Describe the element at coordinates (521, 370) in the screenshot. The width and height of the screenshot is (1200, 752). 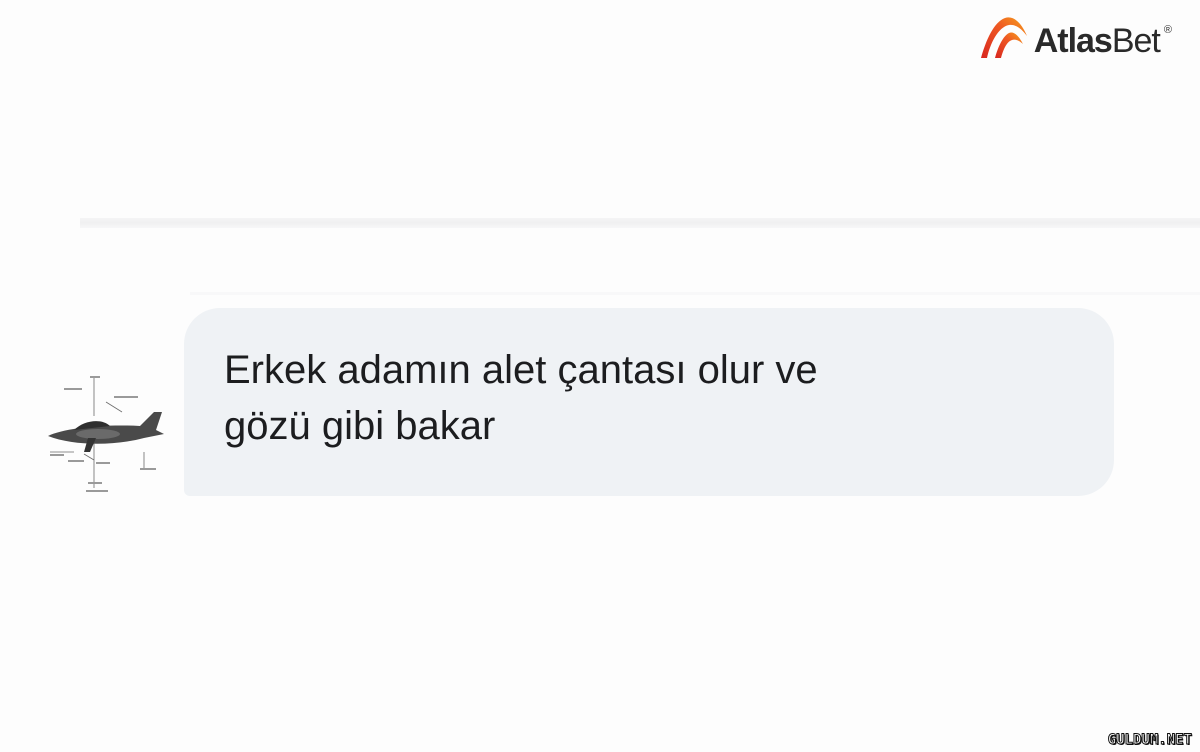
I see `message-line-1: Erkek adamın alet çantası olur ve` at that location.